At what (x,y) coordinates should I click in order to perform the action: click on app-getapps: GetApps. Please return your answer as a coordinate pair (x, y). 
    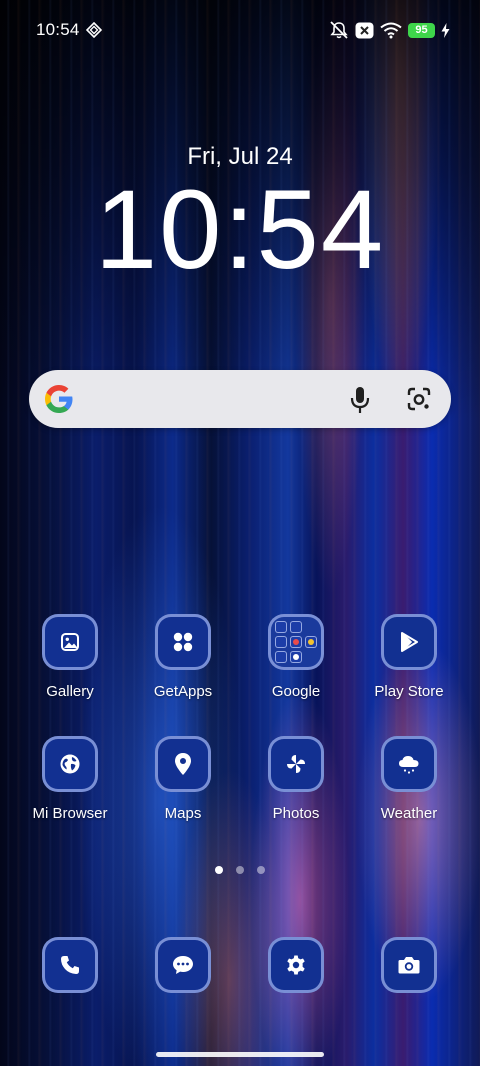
    Looking at the image, I should click on (183, 657).